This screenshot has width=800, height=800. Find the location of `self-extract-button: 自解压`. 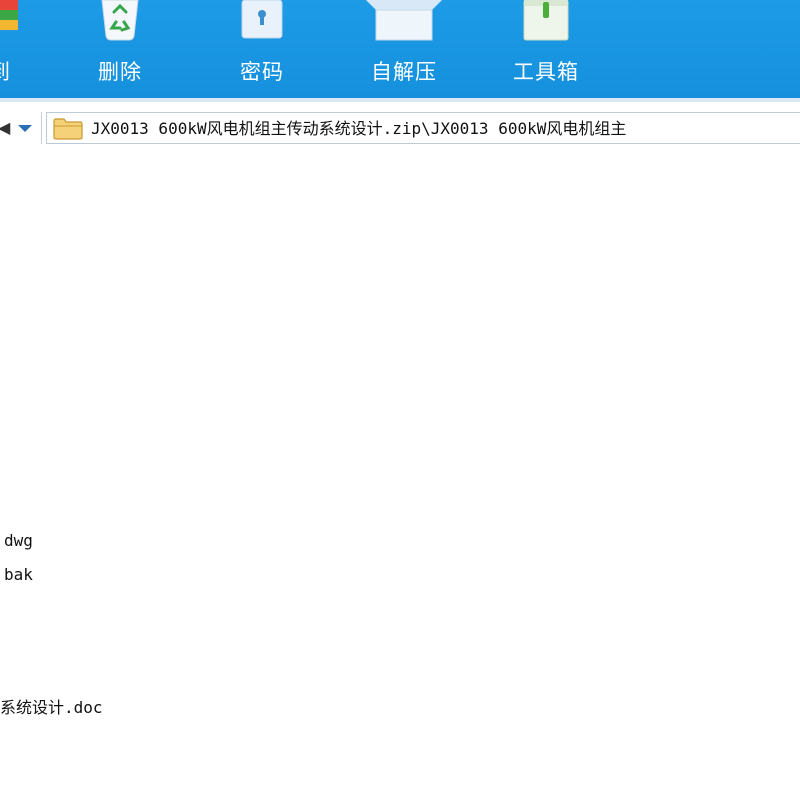

self-extract-button: 自解压 is located at coordinates (404, 49).